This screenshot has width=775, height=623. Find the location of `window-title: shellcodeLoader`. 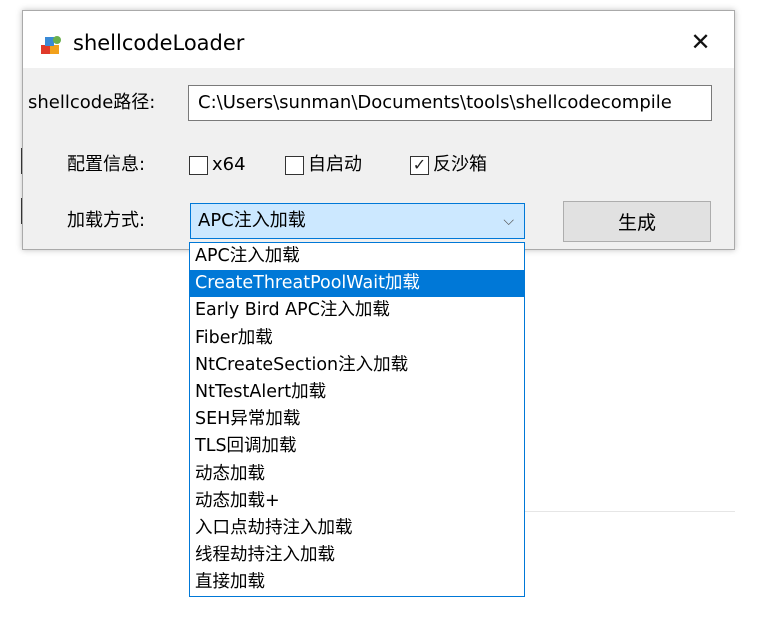

window-title: shellcodeLoader is located at coordinates (159, 43).